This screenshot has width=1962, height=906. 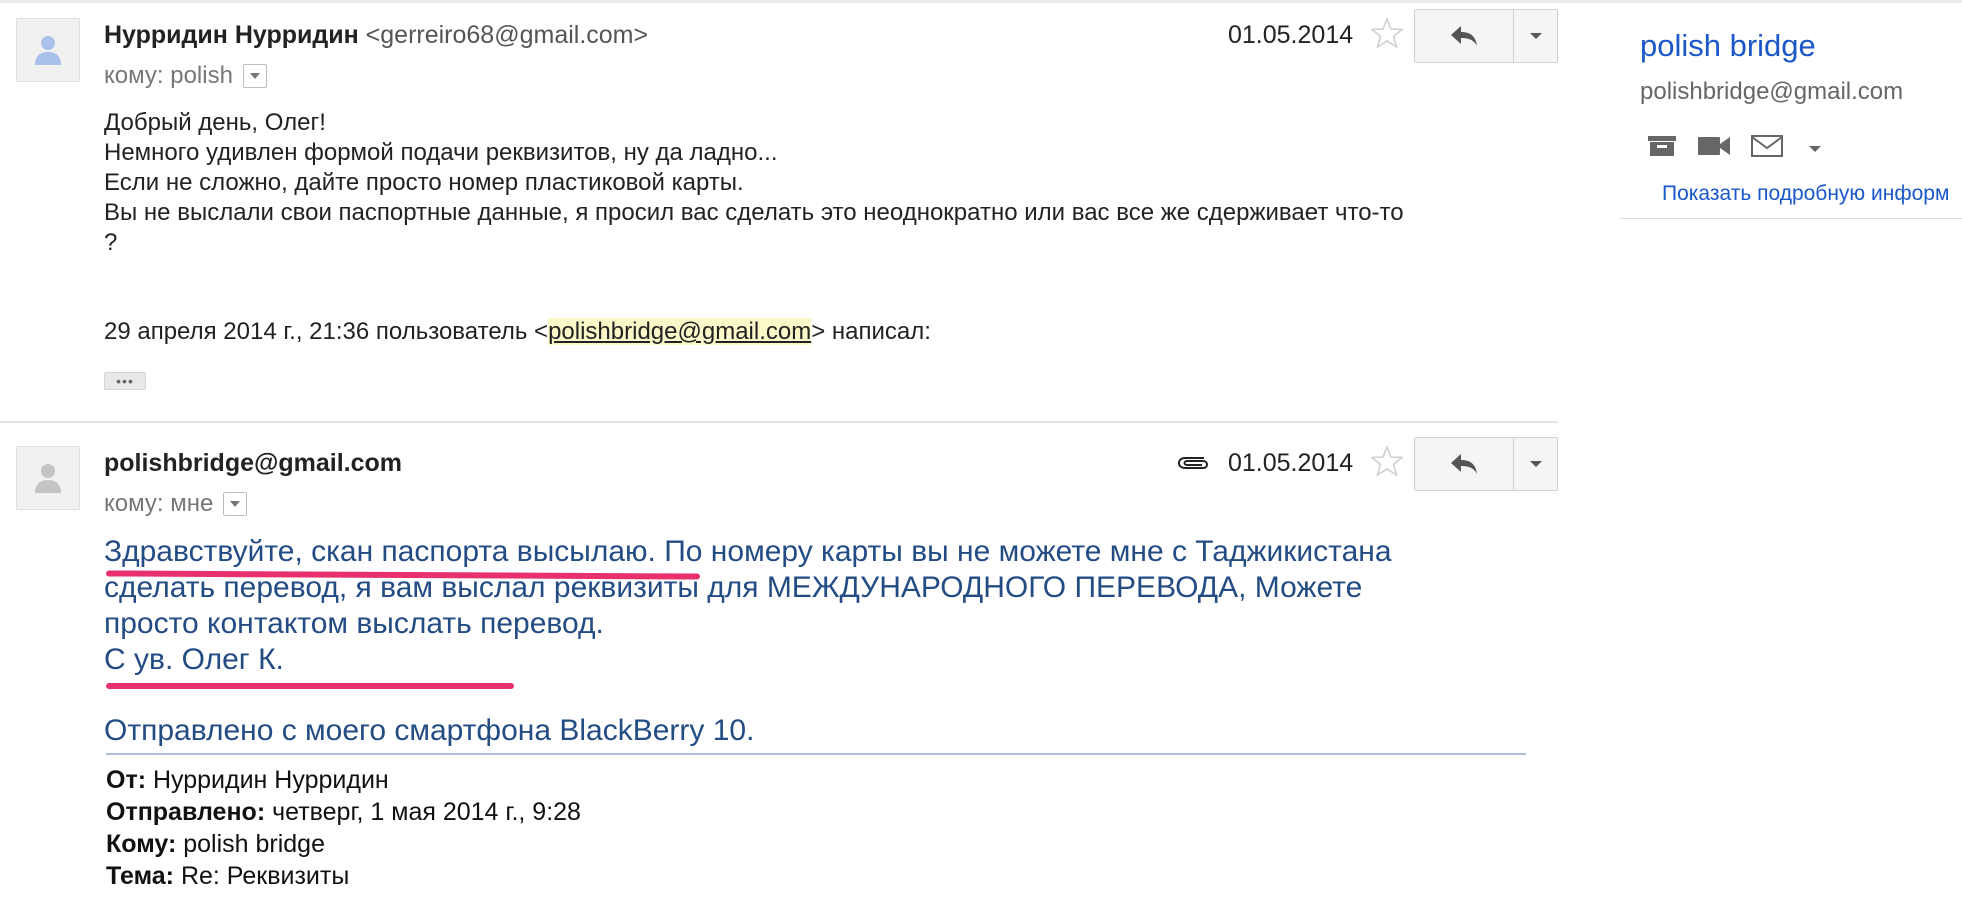 I want to click on header-value: Re: Реквизиты, so click(x=262, y=876).